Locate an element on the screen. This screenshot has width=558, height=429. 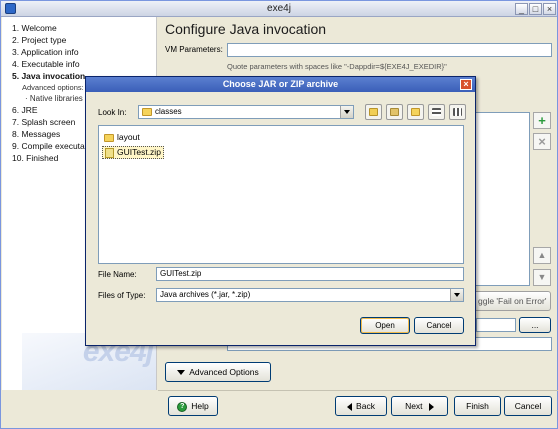
next-button: Next is located at coordinates (419, 406).